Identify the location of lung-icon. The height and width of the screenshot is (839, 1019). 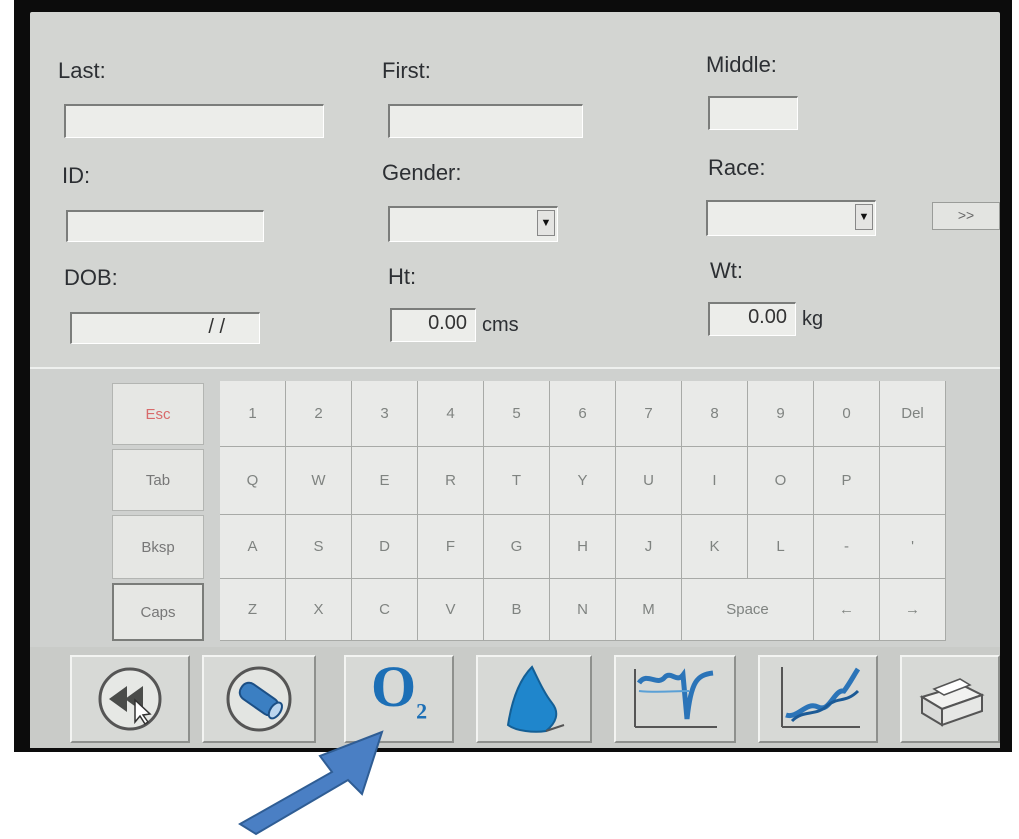
(535, 699).